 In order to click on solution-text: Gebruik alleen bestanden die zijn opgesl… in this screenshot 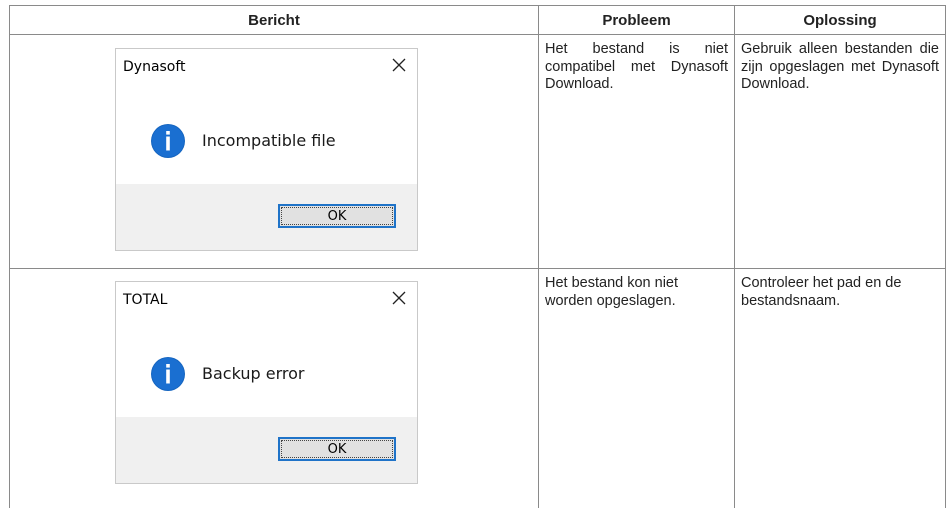, I will do `click(840, 66)`.